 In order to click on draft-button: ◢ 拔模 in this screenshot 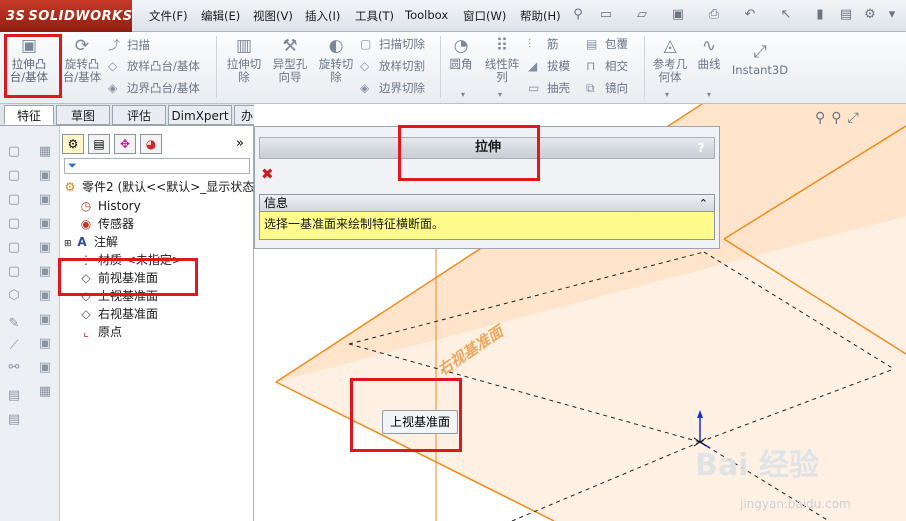, I will do `click(549, 66)`.